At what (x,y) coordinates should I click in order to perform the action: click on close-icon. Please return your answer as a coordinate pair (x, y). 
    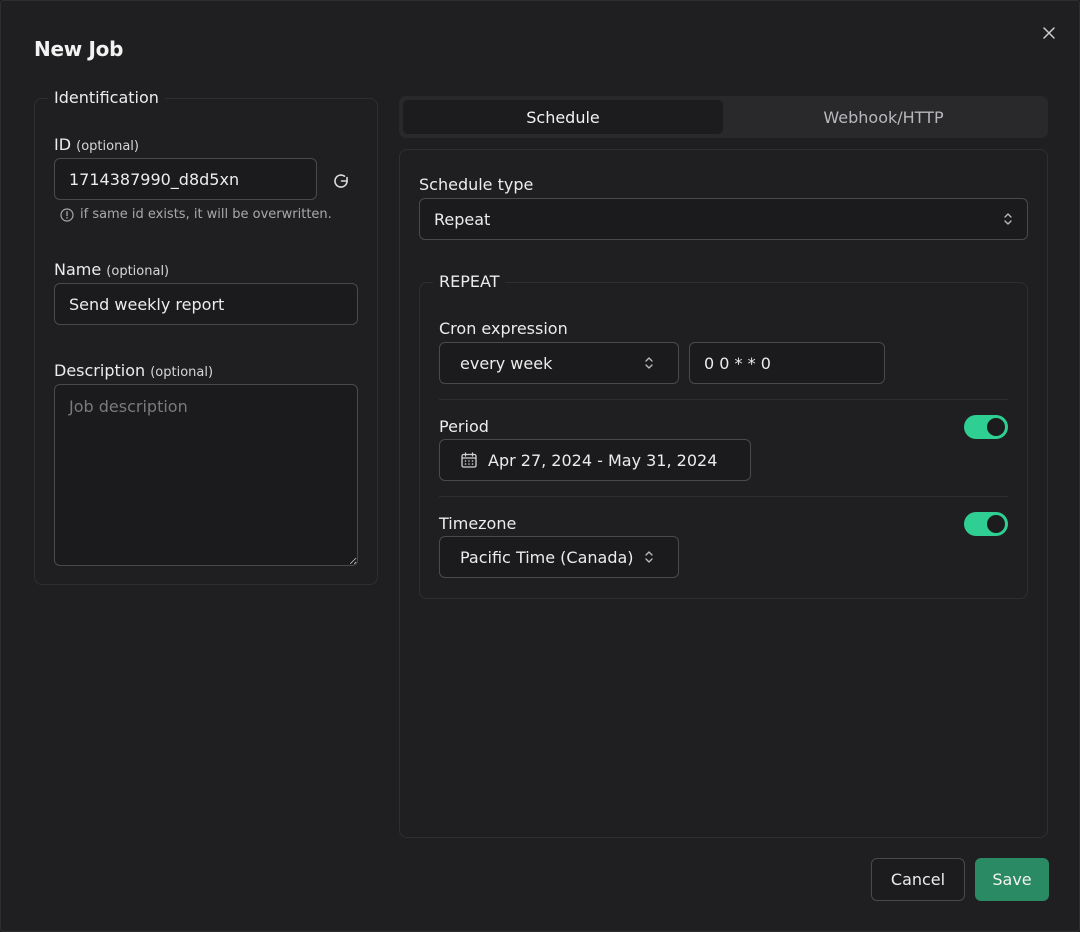
    Looking at the image, I should click on (1049, 33).